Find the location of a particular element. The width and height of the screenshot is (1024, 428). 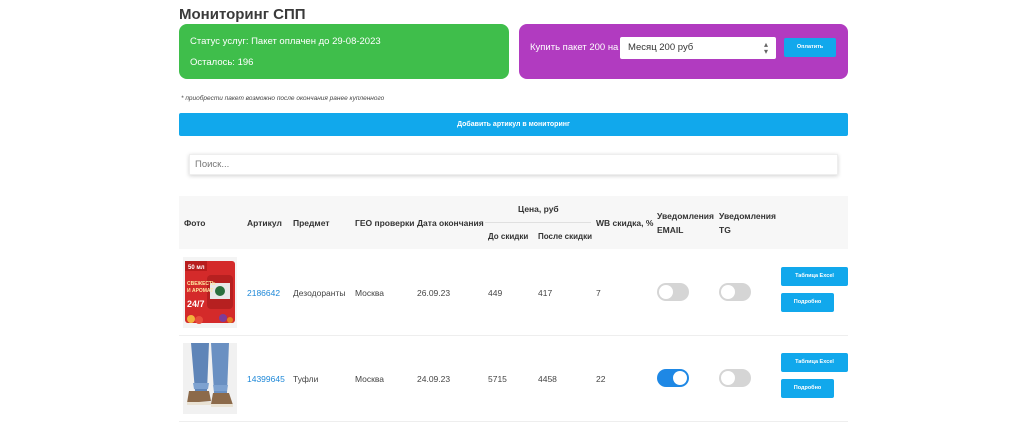

header-price-after: После скидки is located at coordinates (565, 236).